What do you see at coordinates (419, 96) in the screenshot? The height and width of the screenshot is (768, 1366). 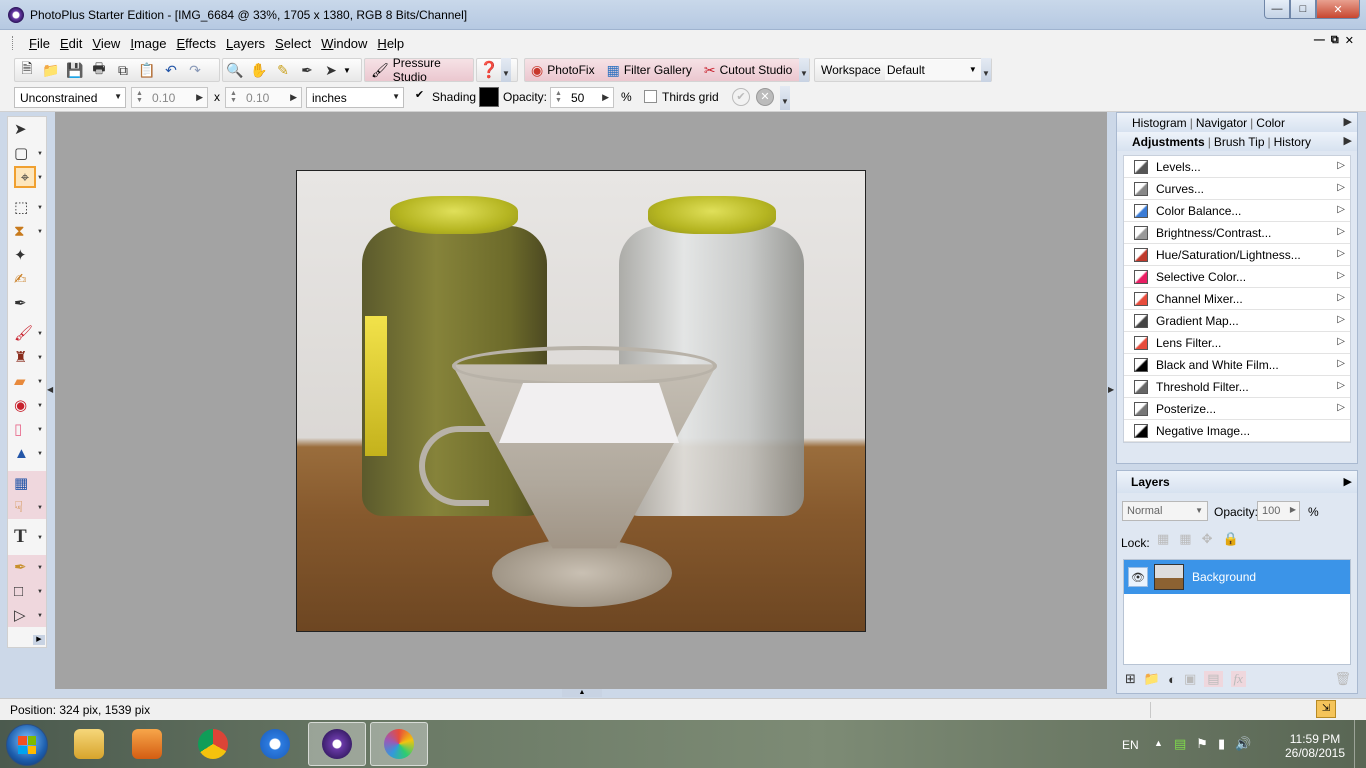 I see `shading-checkbox: ✔` at bounding box center [419, 96].